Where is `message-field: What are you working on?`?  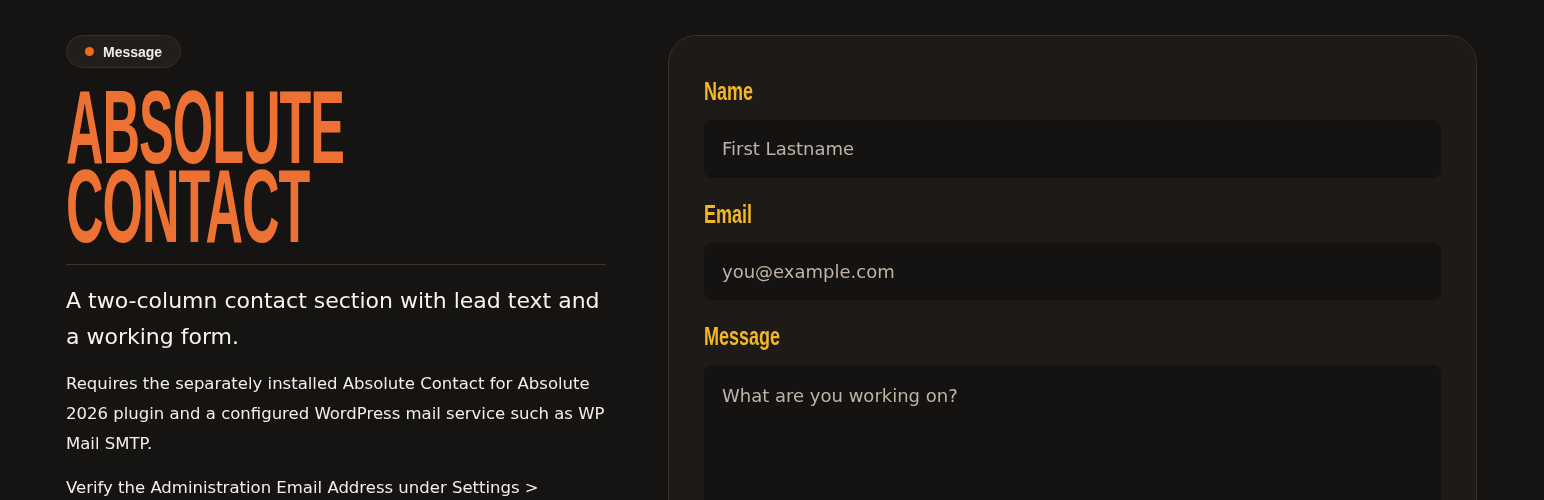
message-field: What are you working on? is located at coordinates (1072, 432).